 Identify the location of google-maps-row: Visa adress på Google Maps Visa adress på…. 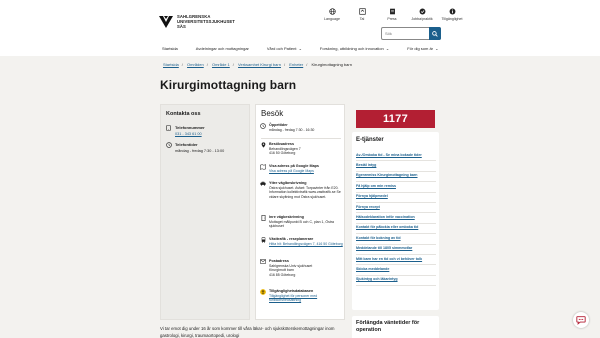
(302, 168).